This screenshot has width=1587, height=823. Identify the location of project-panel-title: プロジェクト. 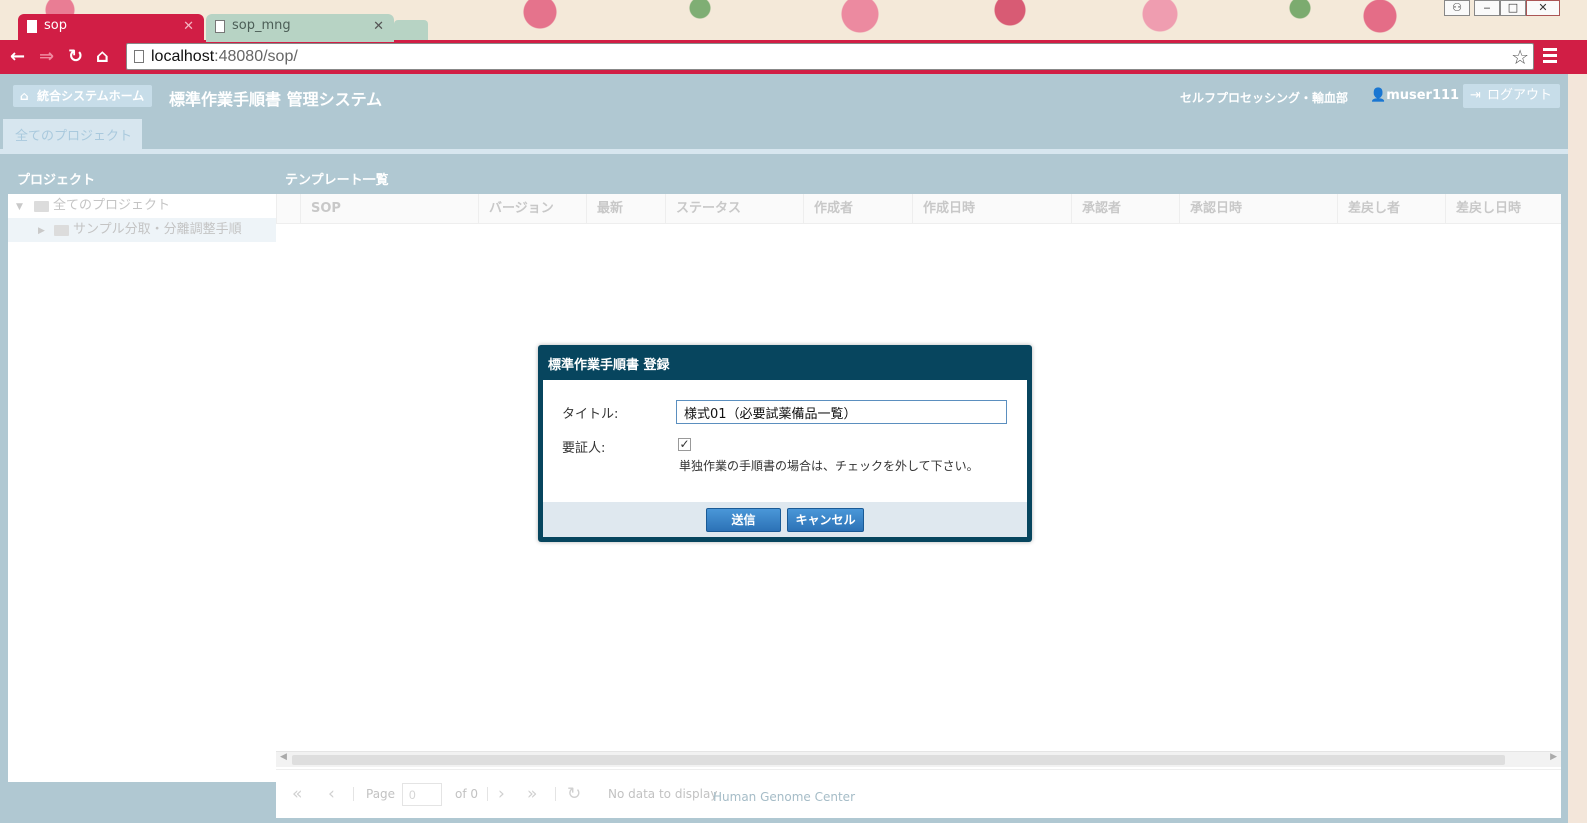
(142, 176).